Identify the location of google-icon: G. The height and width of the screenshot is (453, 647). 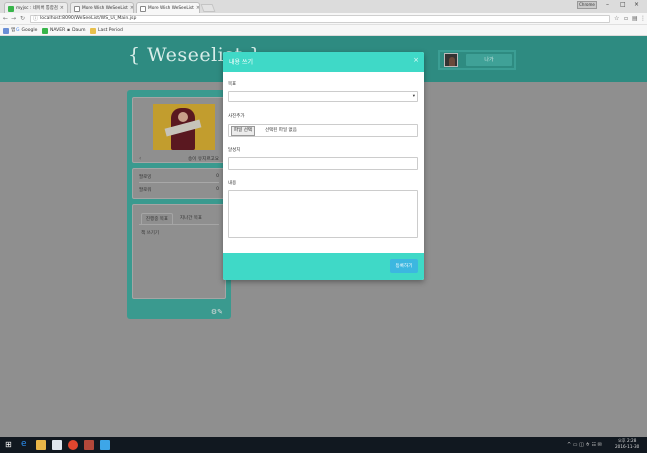
(18, 30).